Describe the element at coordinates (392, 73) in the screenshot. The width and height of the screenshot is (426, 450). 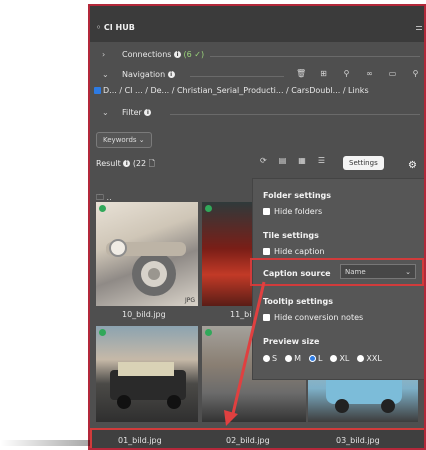
I see `folder-icon: ▭` at that location.